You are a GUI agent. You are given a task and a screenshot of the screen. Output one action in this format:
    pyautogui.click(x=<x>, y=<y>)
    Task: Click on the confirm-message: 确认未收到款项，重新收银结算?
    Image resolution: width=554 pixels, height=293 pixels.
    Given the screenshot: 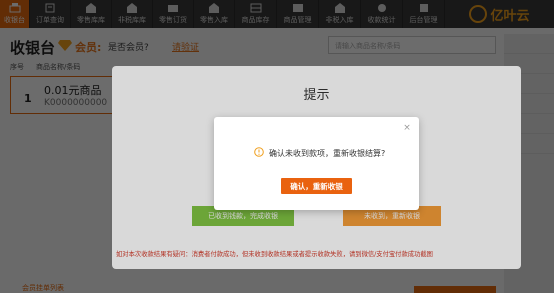 What is the action you would take?
    pyautogui.click(x=327, y=153)
    